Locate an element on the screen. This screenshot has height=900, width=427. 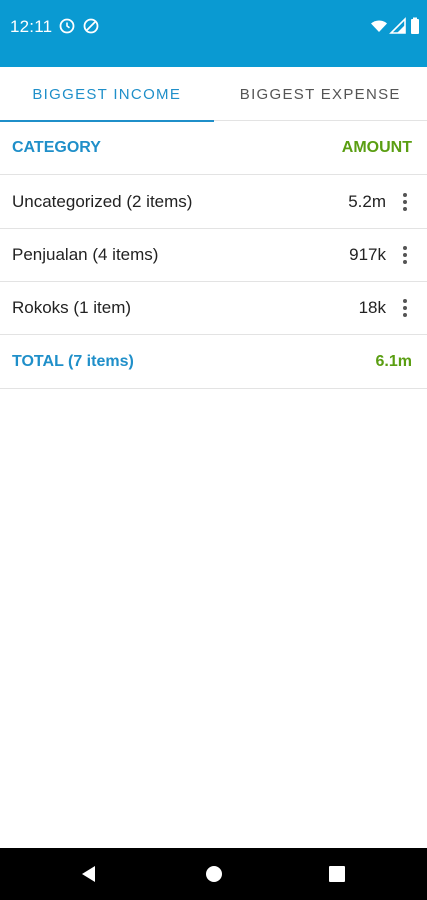
status-bar: 12:11 is located at coordinates (213, 33).